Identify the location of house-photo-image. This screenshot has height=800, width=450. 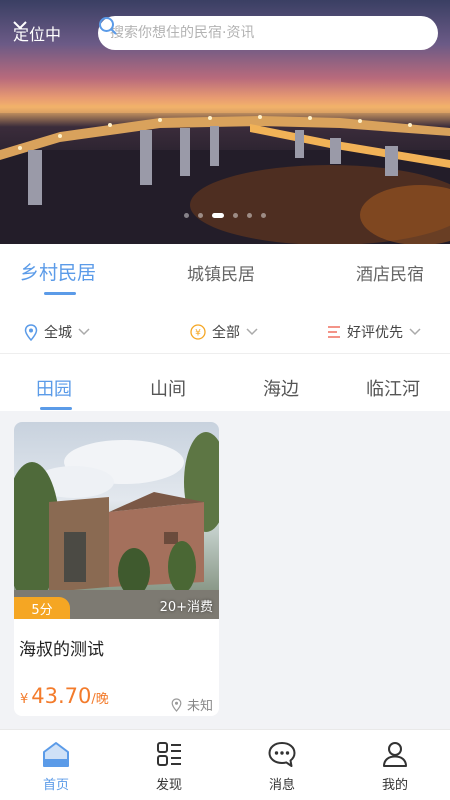
(116, 525).